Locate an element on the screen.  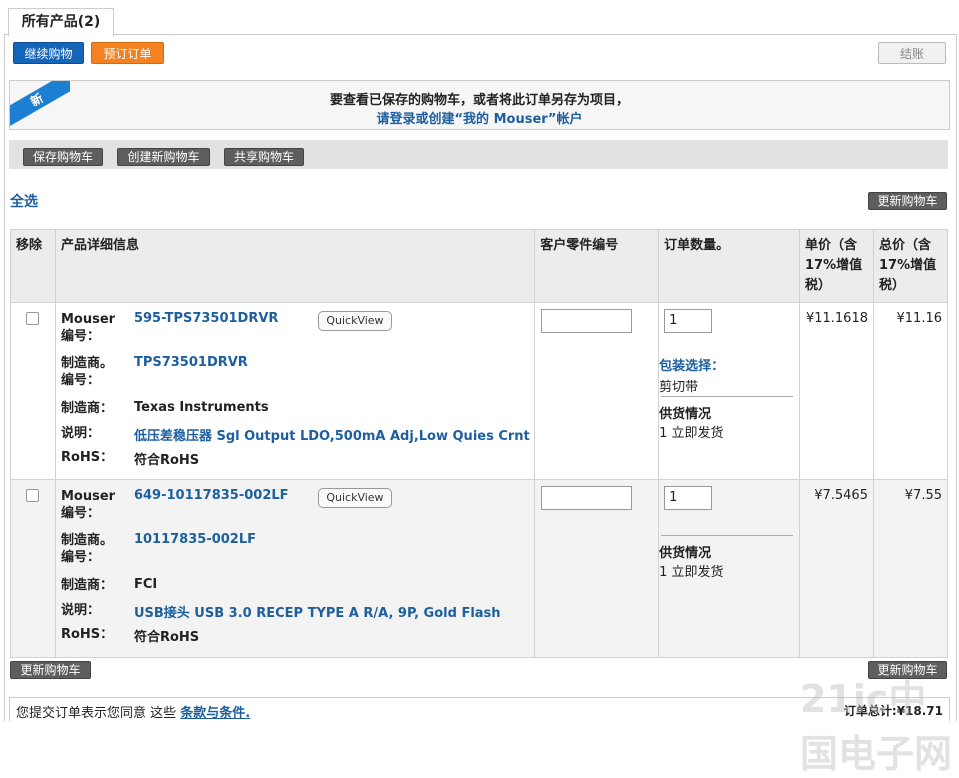
packaging-link: 包装选择： is located at coordinates (691, 364).